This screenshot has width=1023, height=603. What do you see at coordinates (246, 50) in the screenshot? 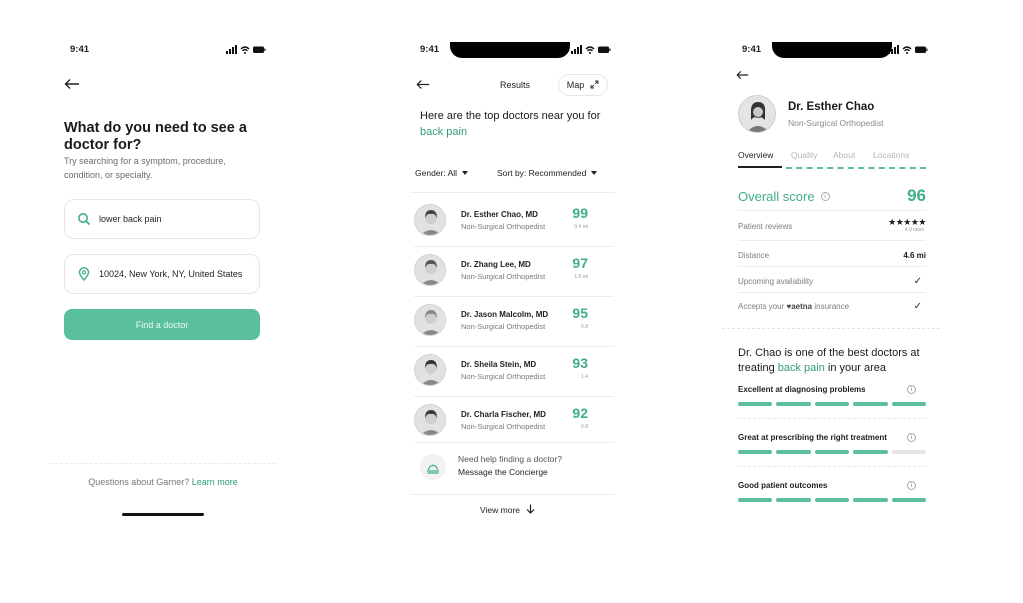
I see `system-icons` at bounding box center [246, 50].